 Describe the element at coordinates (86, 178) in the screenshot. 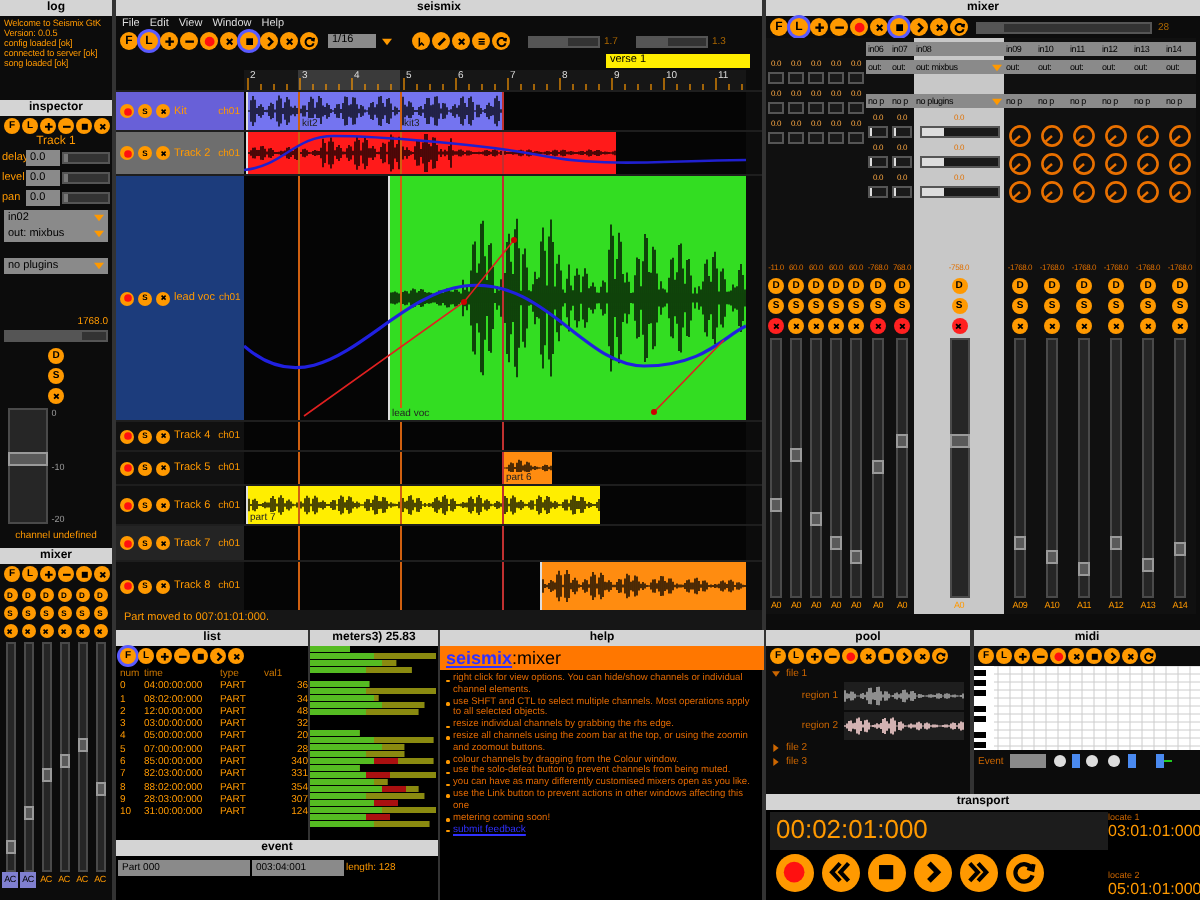

I see `param-slider` at that location.